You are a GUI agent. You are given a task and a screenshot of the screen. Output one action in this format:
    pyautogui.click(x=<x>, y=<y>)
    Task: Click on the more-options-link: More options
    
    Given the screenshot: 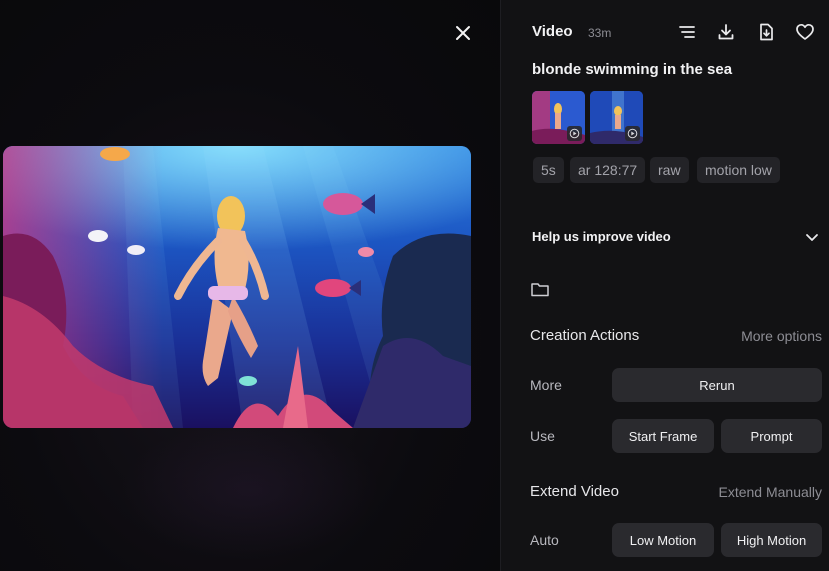 What is the action you would take?
    pyautogui.click(x=781, y=336)
    